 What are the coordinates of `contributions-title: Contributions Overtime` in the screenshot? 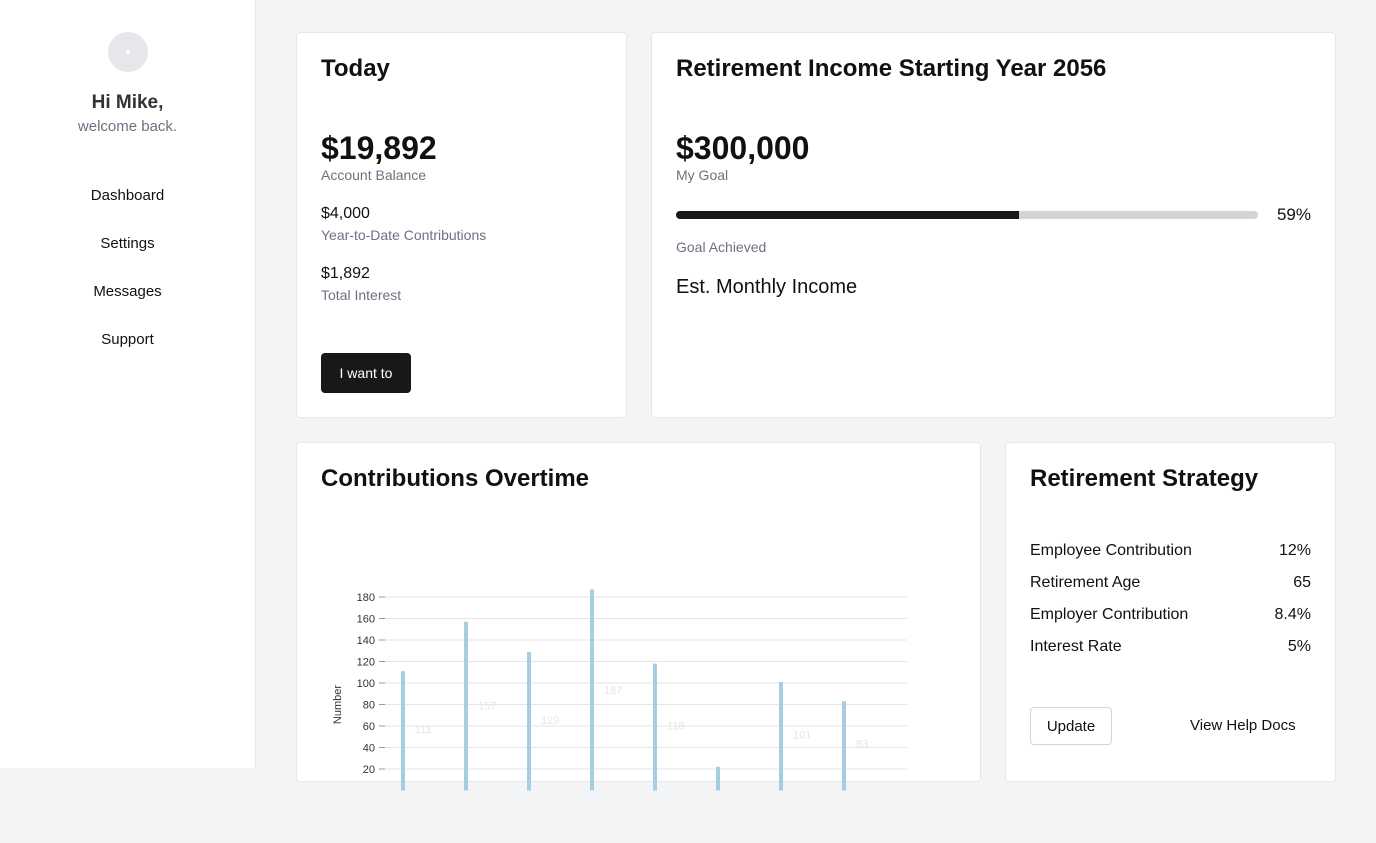 It's located at (455, 478).